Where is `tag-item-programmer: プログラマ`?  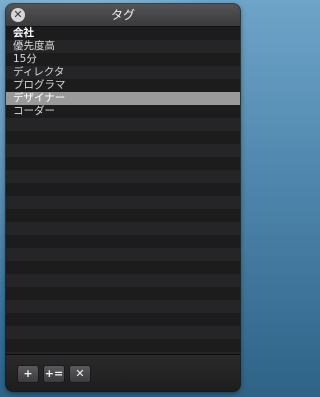
tag-item-programmer: プログラマ is located at coordinates (123, 85).